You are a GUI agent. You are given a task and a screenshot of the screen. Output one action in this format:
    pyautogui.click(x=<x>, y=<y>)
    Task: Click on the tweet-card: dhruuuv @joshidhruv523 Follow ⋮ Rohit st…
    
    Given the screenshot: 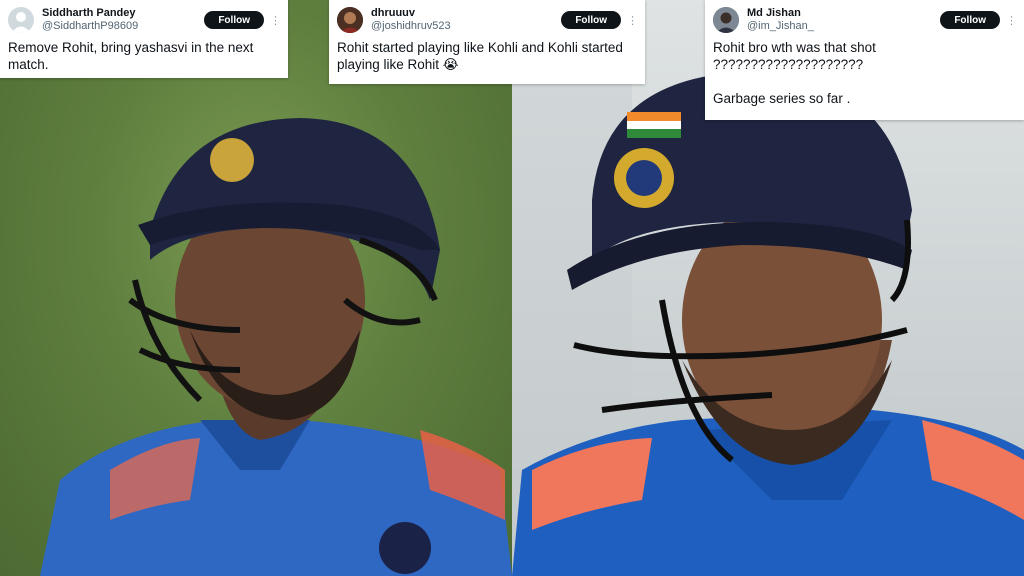 What is the action you would take?
    pyautogui.click(x=487, y=42)
    